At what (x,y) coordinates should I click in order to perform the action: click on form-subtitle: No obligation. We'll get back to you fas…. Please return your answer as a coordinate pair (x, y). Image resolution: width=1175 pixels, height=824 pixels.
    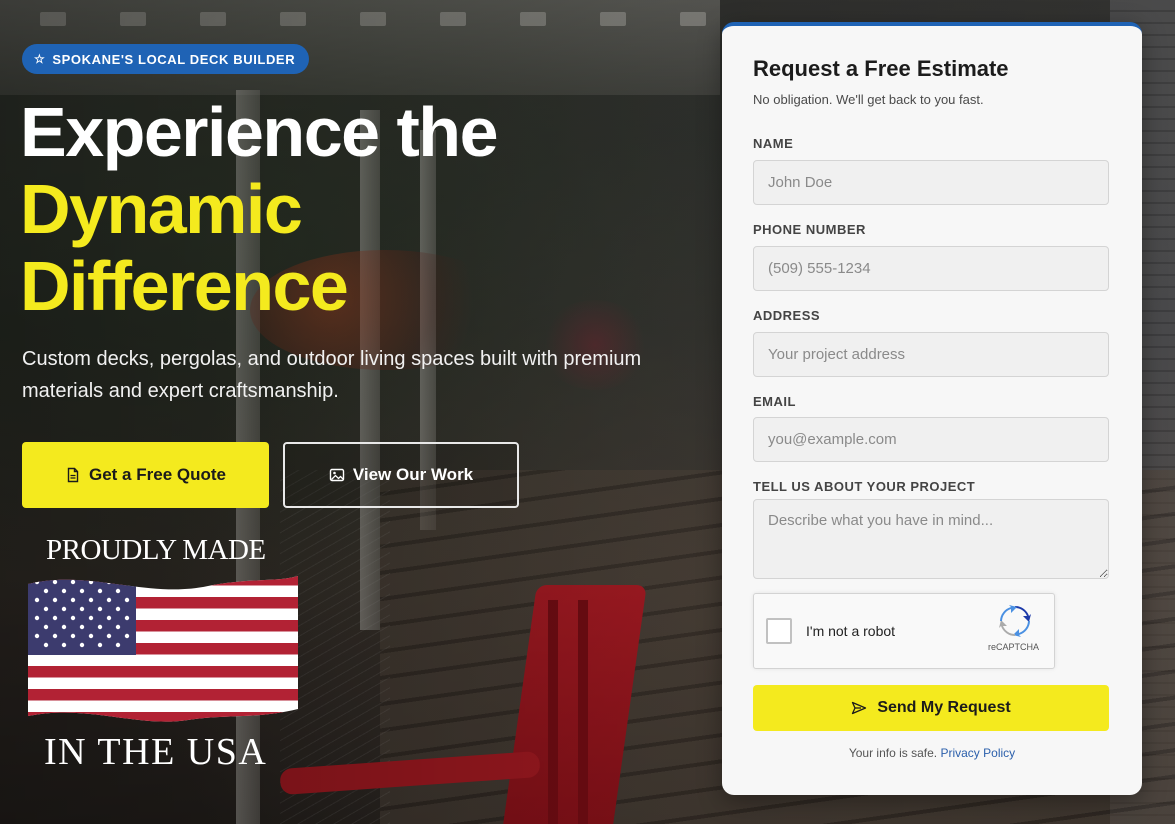
    Looking at the image, I should click on (868, 99).